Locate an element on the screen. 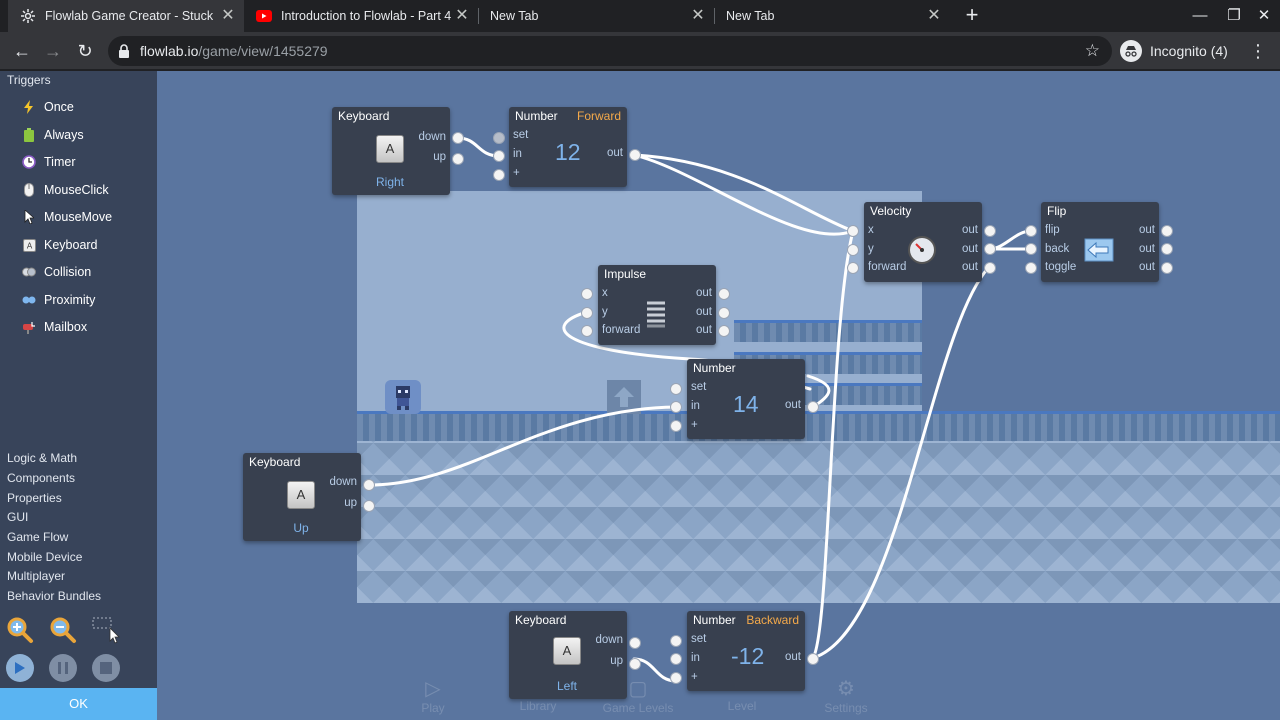 This screenshot has height=720, width=1280. trigger-mousemove: MouseMove is located at coordinates (67, 217).